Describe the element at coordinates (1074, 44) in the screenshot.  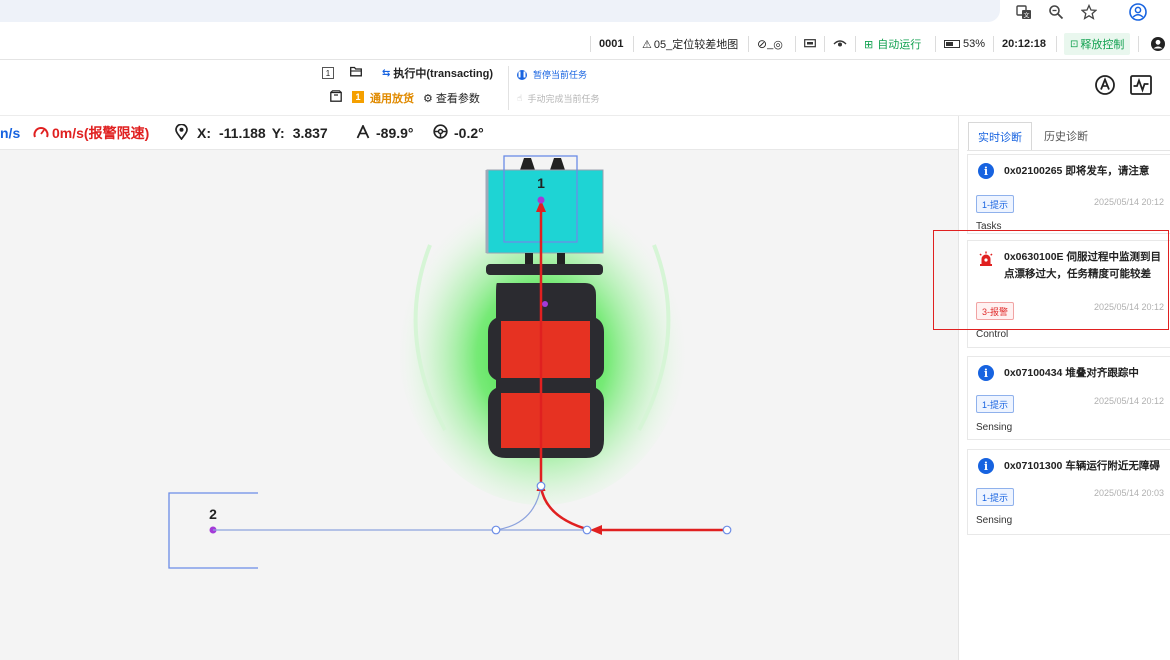
I see `lock-icon: ⊡` at that location.